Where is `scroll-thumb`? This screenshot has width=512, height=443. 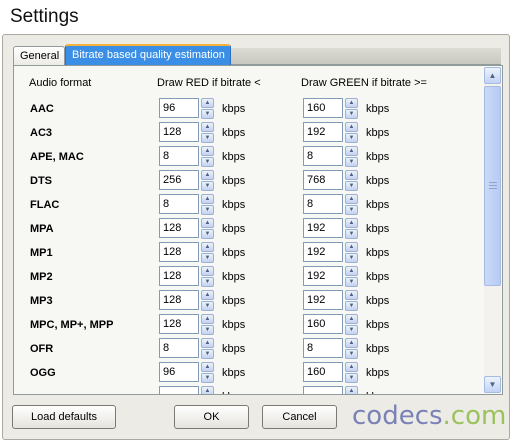
scroll-thumb is located at coordinates (492, 186).